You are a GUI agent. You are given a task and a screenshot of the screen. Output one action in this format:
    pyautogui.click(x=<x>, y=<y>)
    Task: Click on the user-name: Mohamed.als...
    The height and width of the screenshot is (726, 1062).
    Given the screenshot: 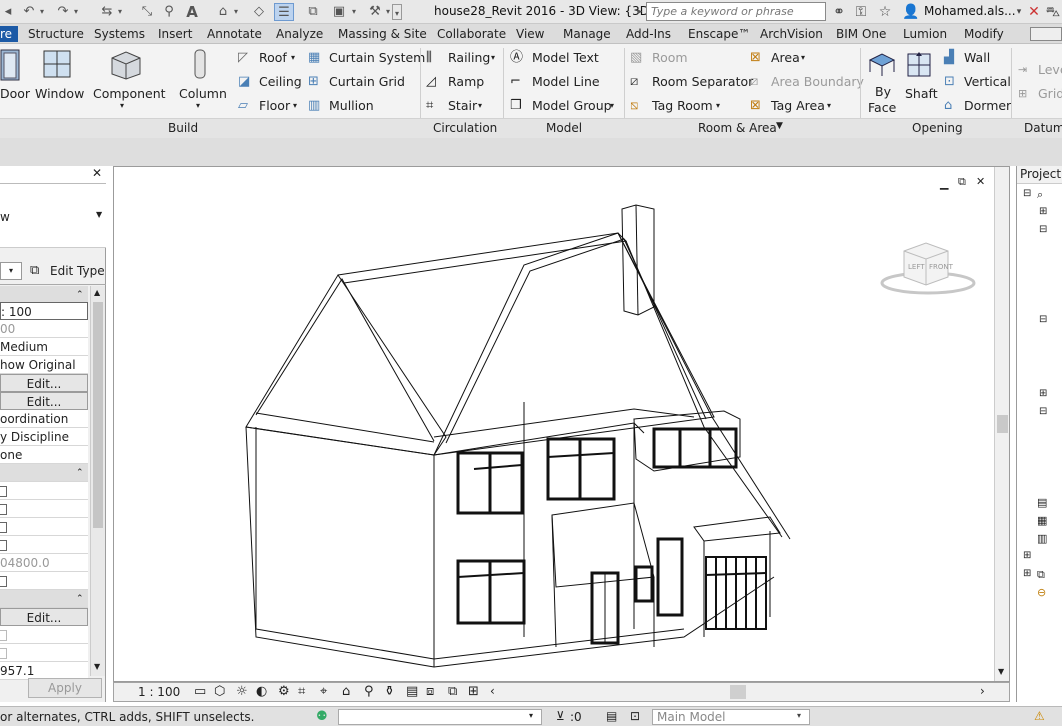 What is the action you would take?
    pyautogui.click(x=970, y=11)
    